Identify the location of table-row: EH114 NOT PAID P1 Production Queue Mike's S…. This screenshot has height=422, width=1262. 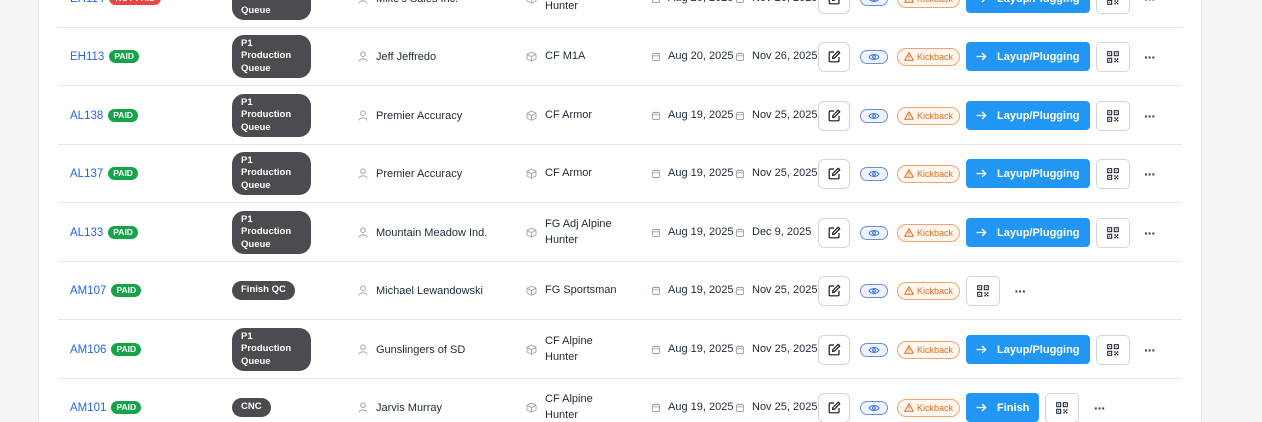
(620, 14).